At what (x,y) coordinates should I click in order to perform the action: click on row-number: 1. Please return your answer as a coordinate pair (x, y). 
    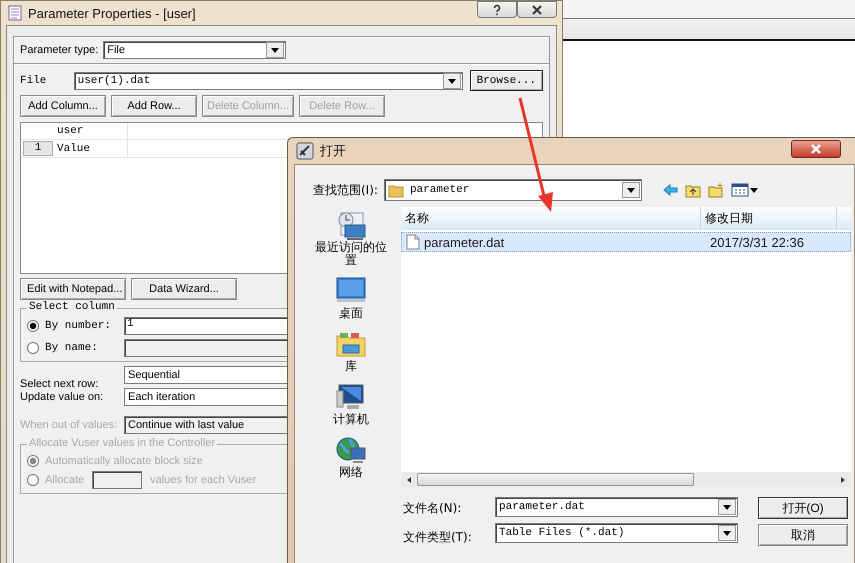
    Looking at the image, I should click on (38, 148).